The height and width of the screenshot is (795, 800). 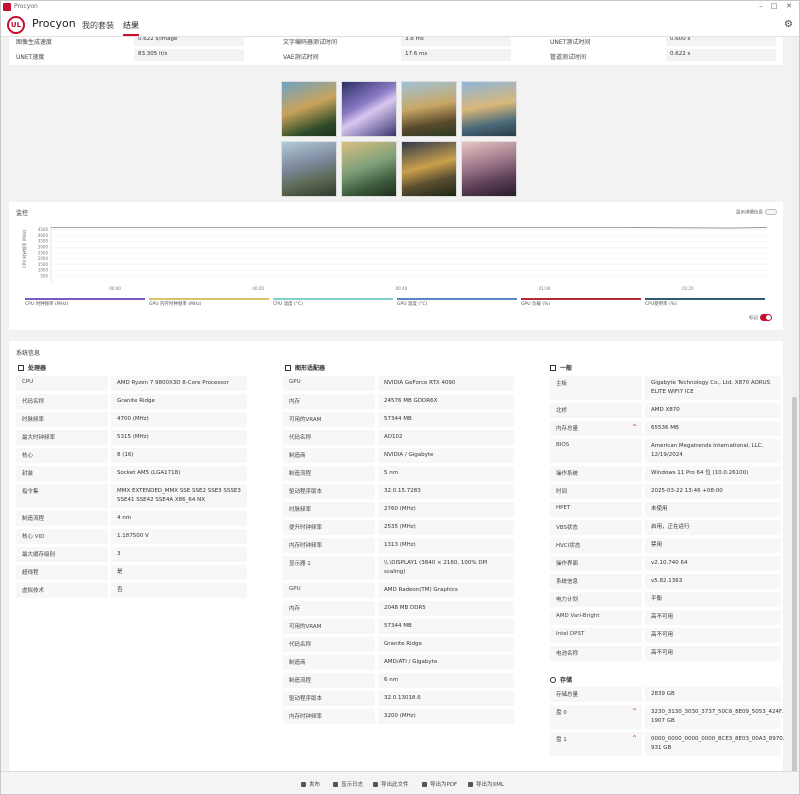 What do you see at coordinates (43, 270) in the screenshot?
I see `y-tick-label: 1000` at bounding box center [43, 270].